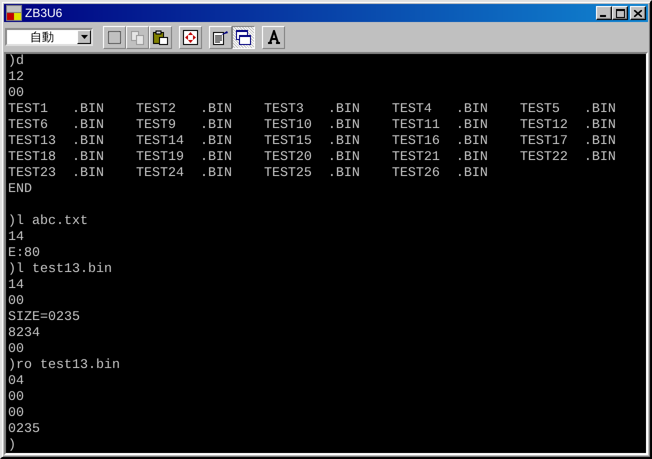 The width and height of the screenshot is (652, 459). What do you see at coordinates (16, 382) in the screenshot?
I see `console-line: 04` at bounding box center [16, 382].